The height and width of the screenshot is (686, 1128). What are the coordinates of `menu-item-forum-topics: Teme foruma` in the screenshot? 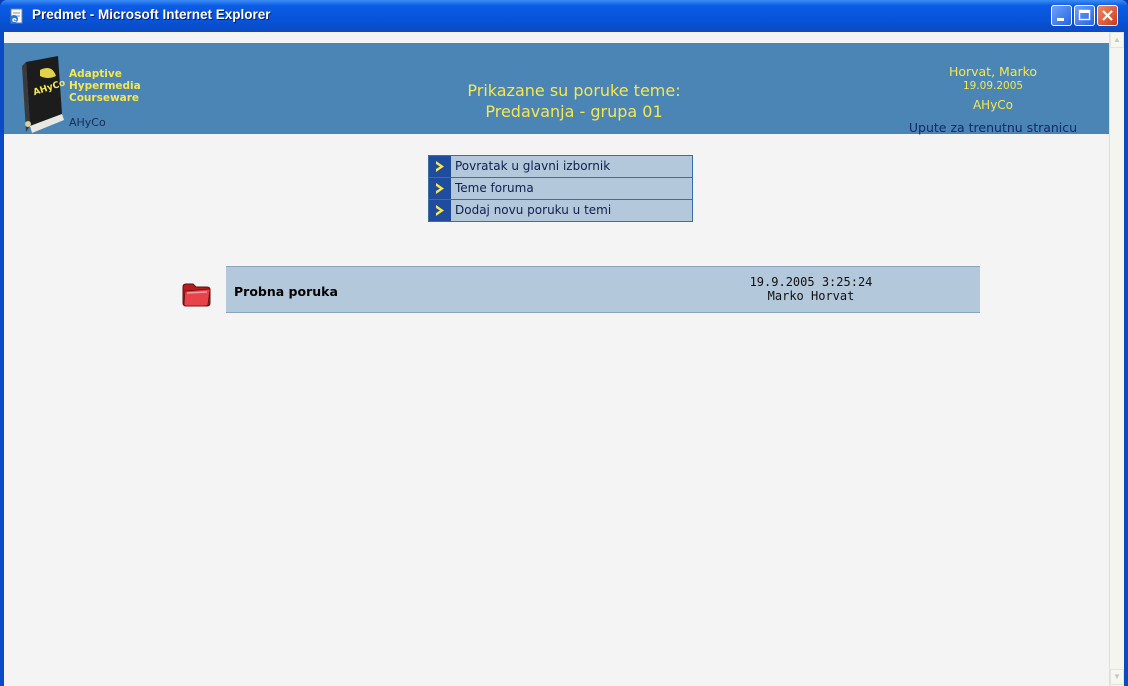 It's located at (560, 188).